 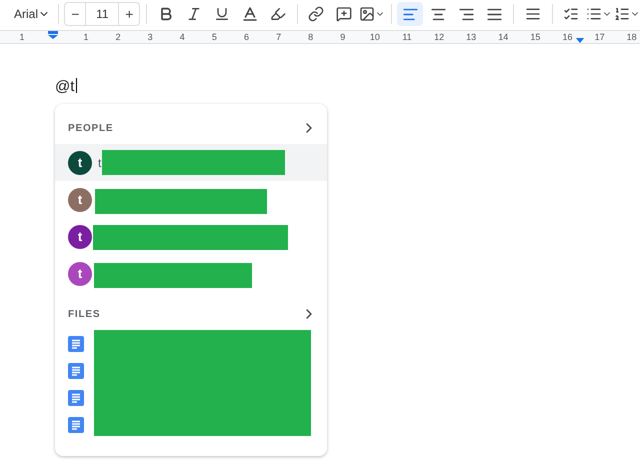 What do you see at coordinates (100, 163) in the screenshot?
I see `person-name: t` at bounding box center [100, 163].